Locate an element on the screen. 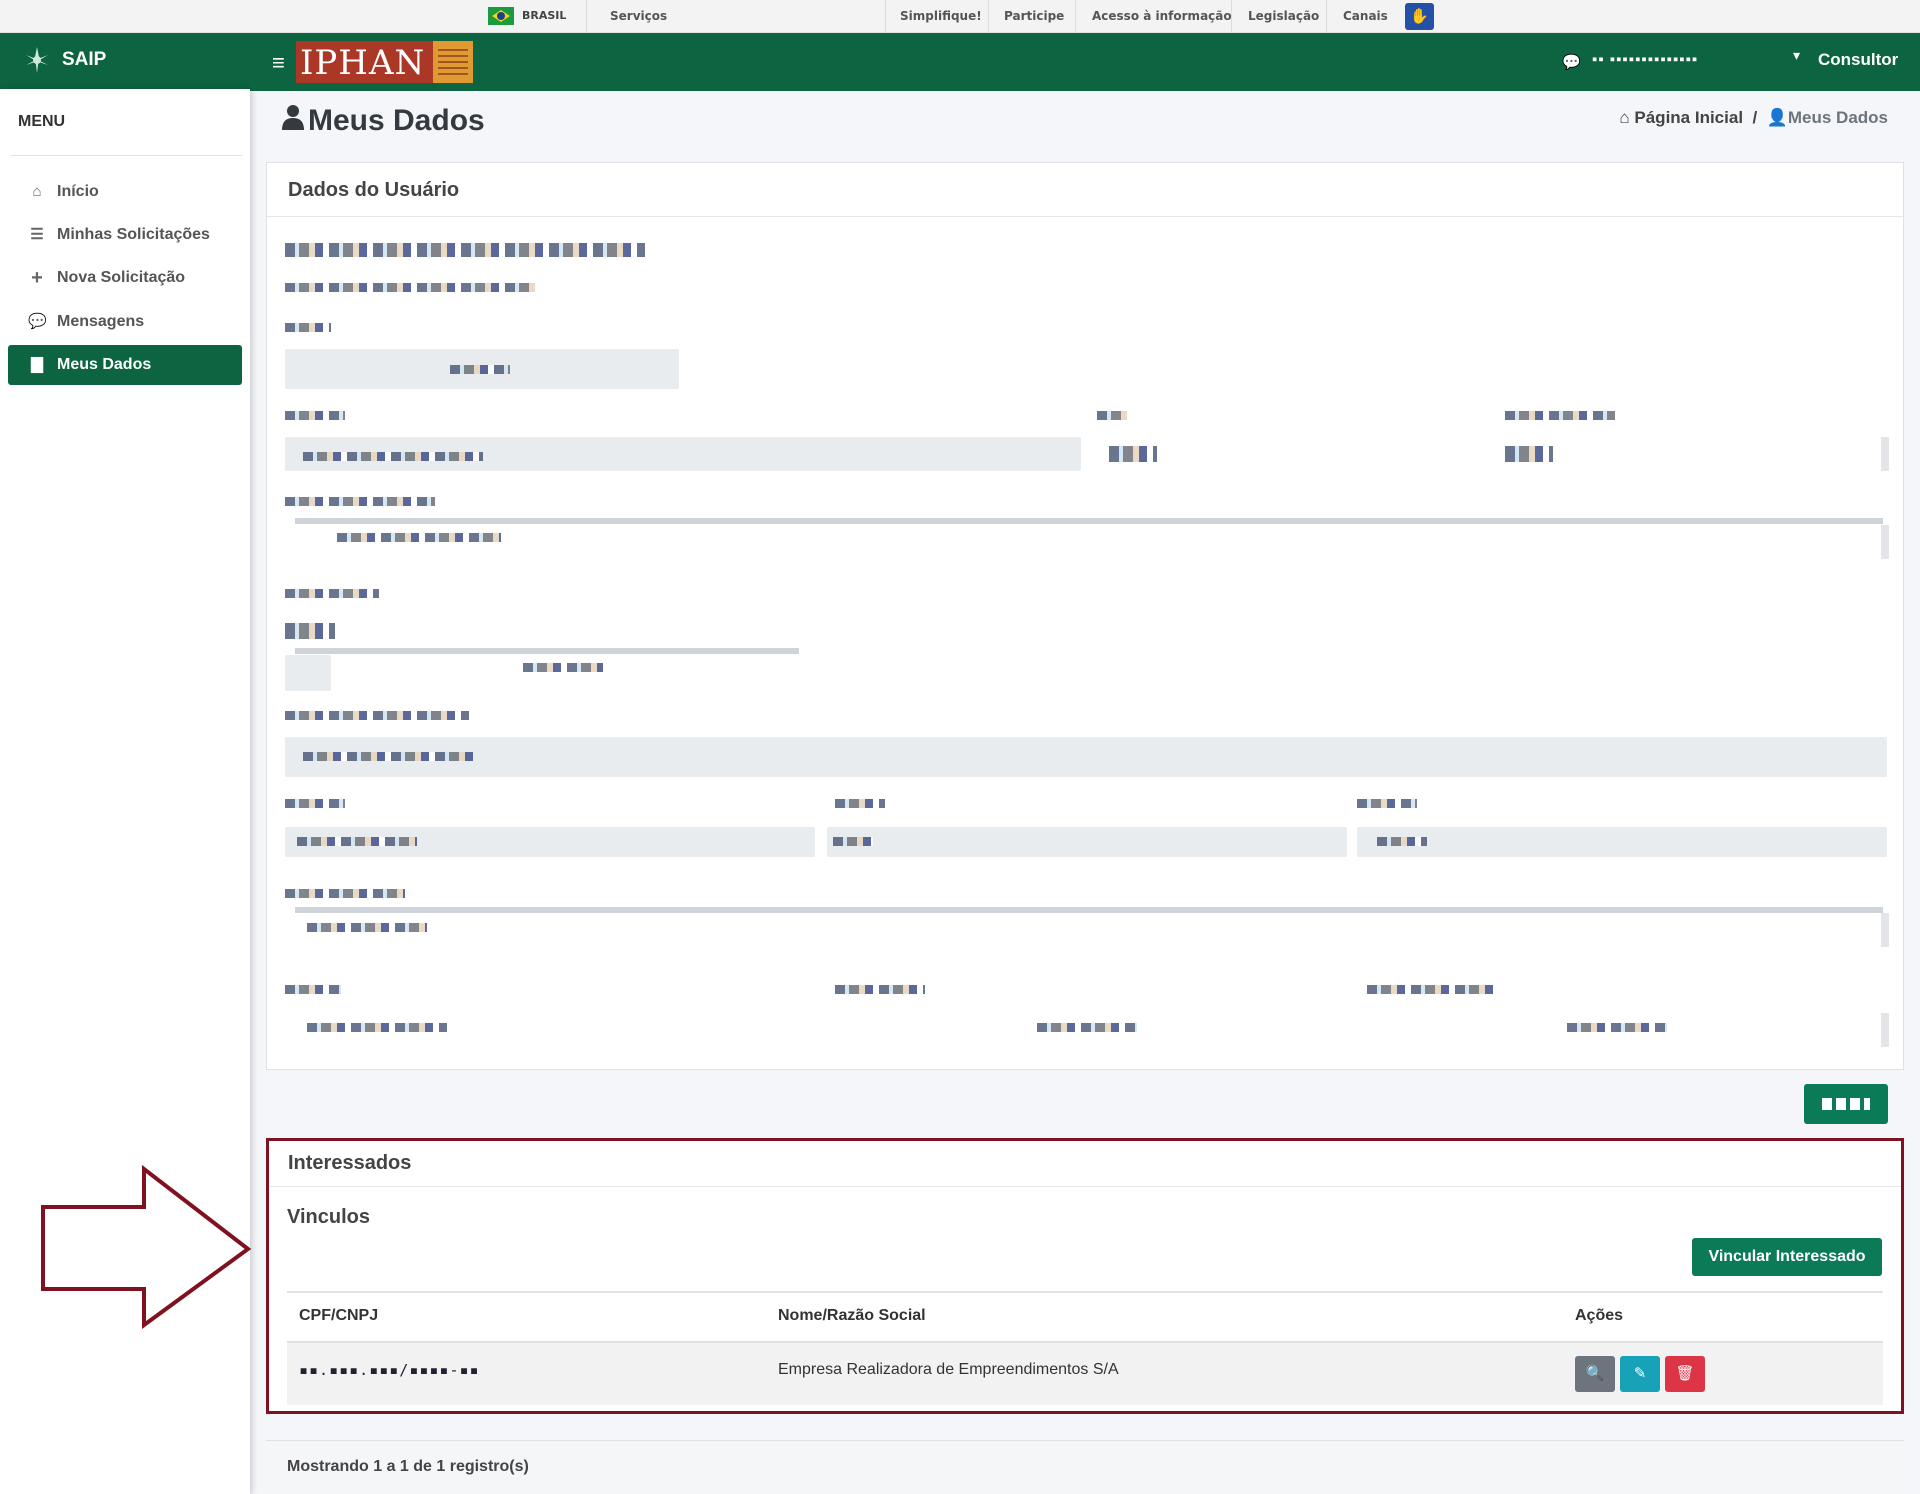  chat-icon: 💬 is located at coordinates (1571, 62).